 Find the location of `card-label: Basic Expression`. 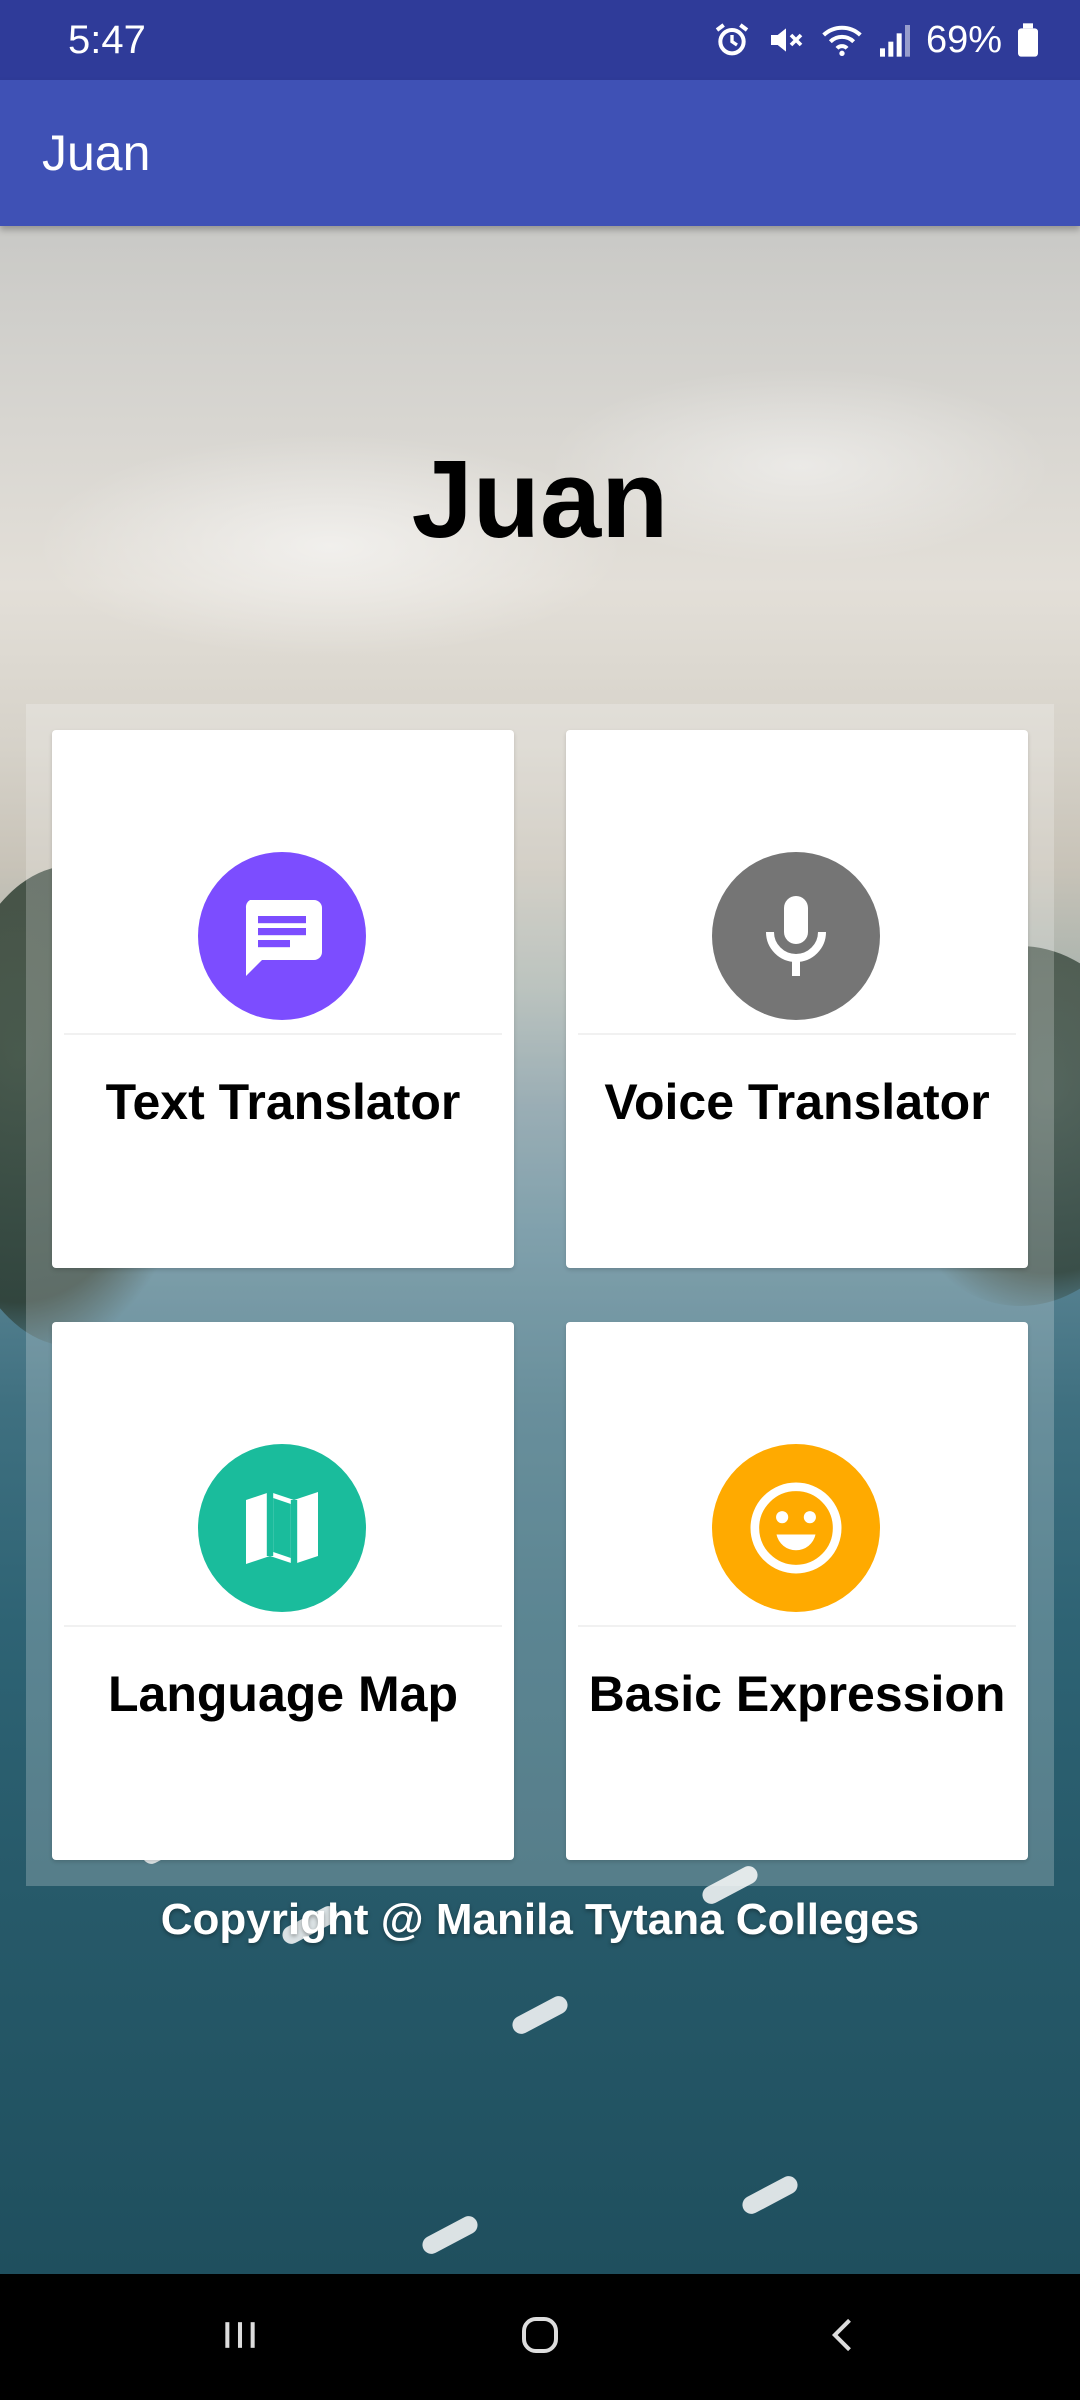

card-label: Basic Expression is located at coordinates (797, 1694).